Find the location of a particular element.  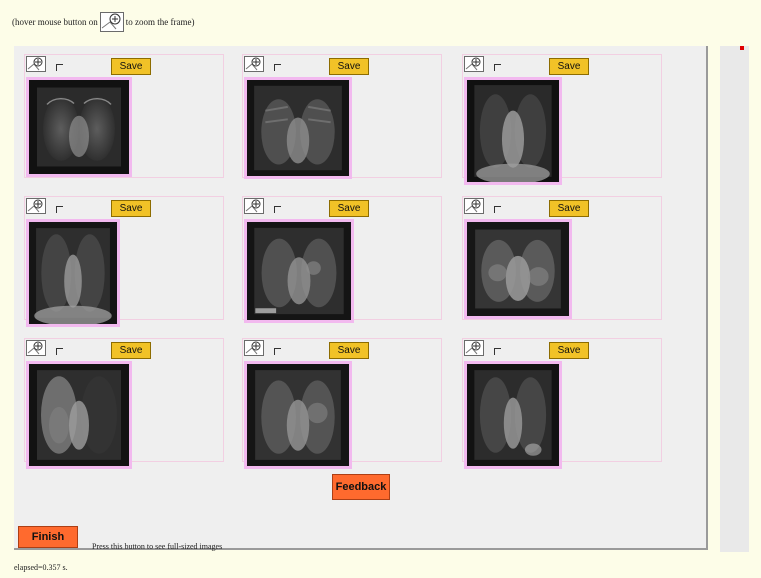

image-cell-8: Save is located at coordinates (342, 403).